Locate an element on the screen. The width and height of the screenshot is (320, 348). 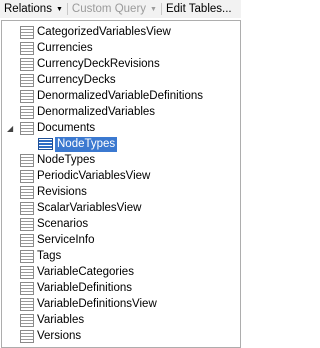
tree-item: NodeTypes is located at coordinates (57, 160).